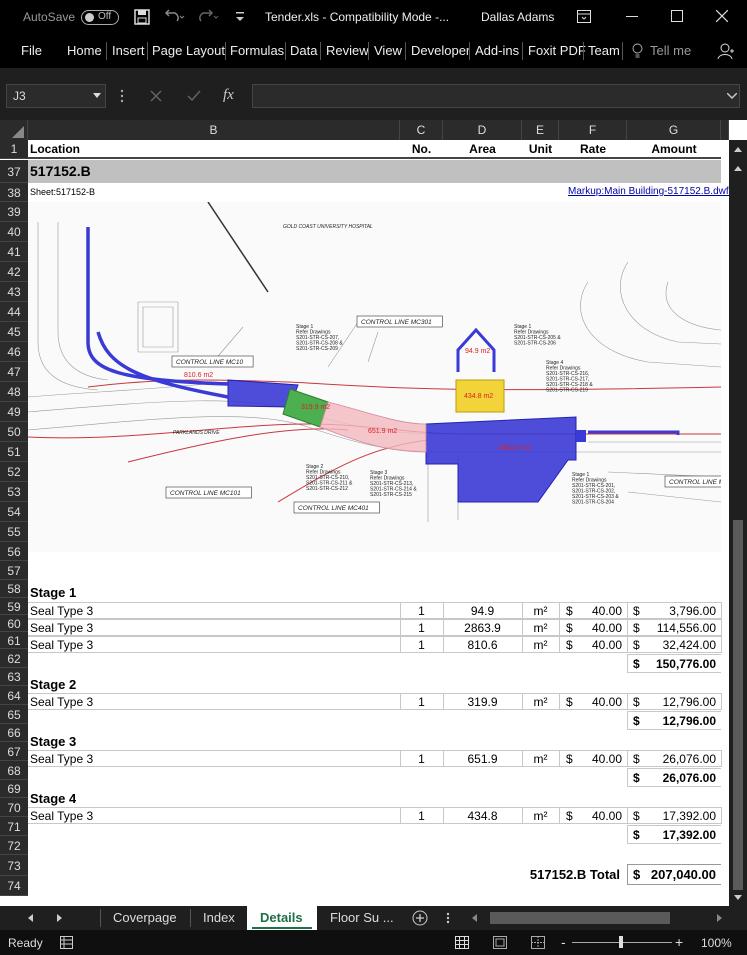 This screenshot has height=955, width=747. Describe the element at coordinates (14, 886) in the screenshot. I see `row-header-37: 74` at that location.